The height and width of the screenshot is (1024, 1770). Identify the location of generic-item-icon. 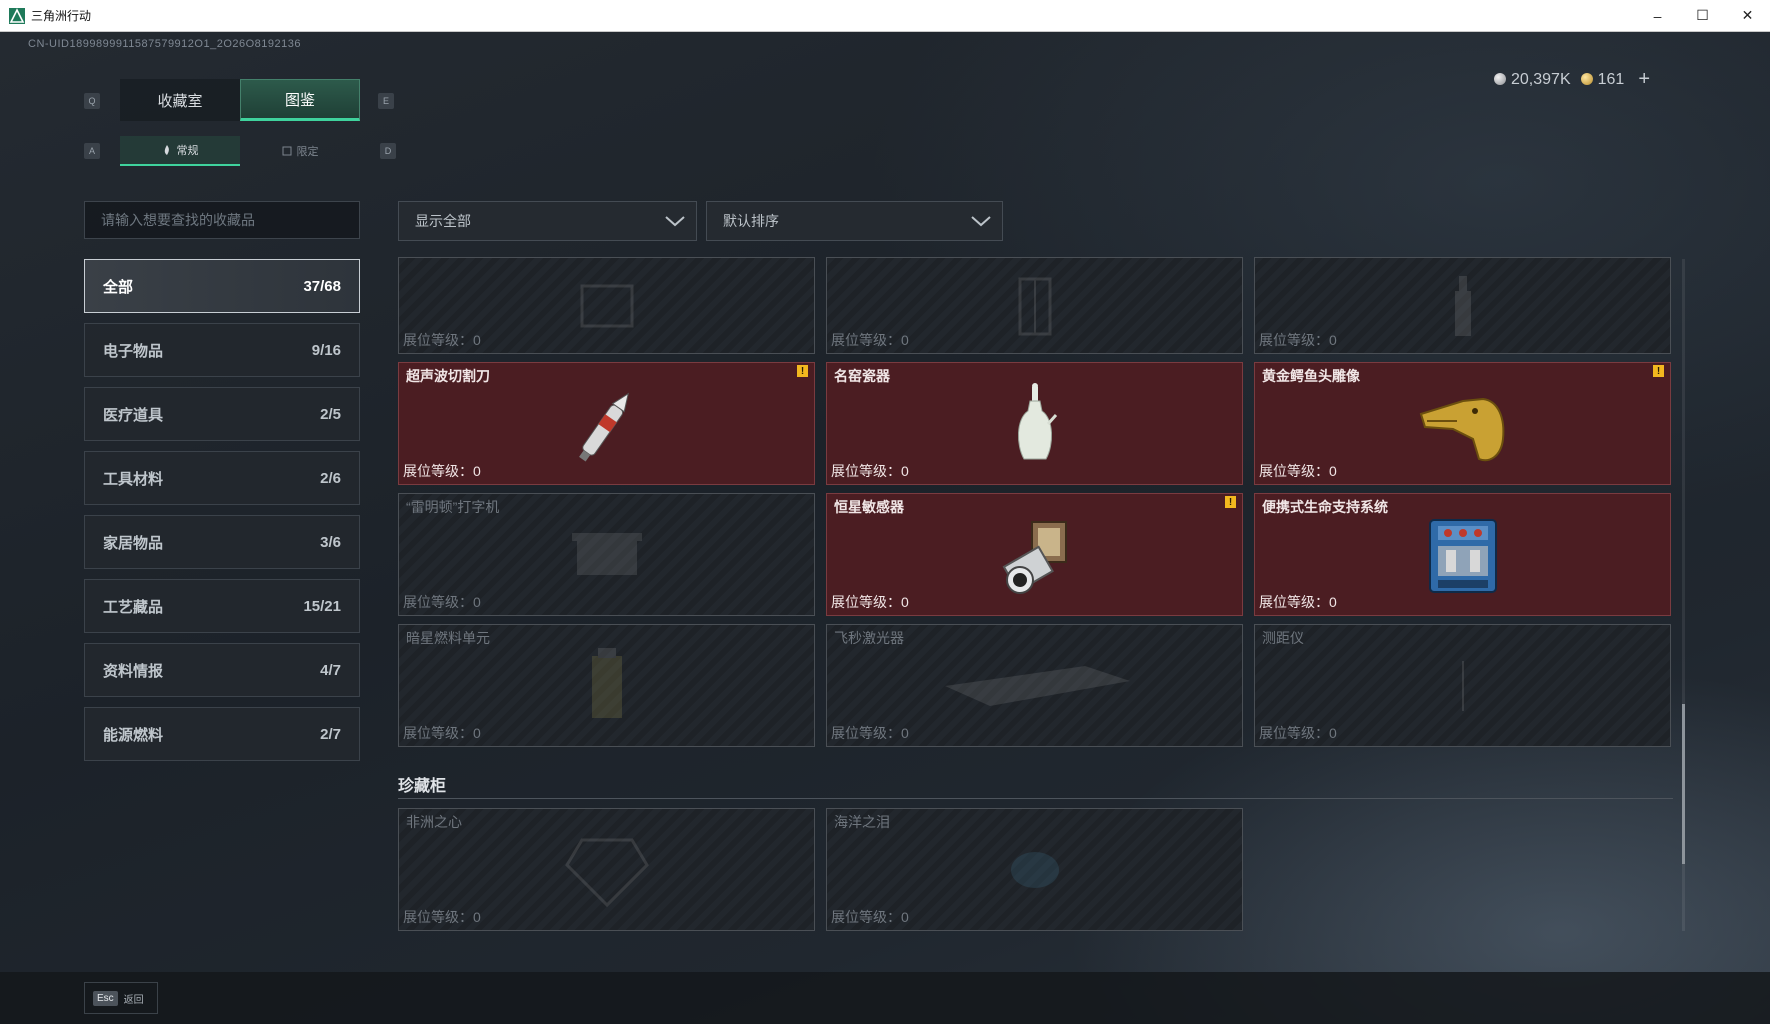
(606, 305).